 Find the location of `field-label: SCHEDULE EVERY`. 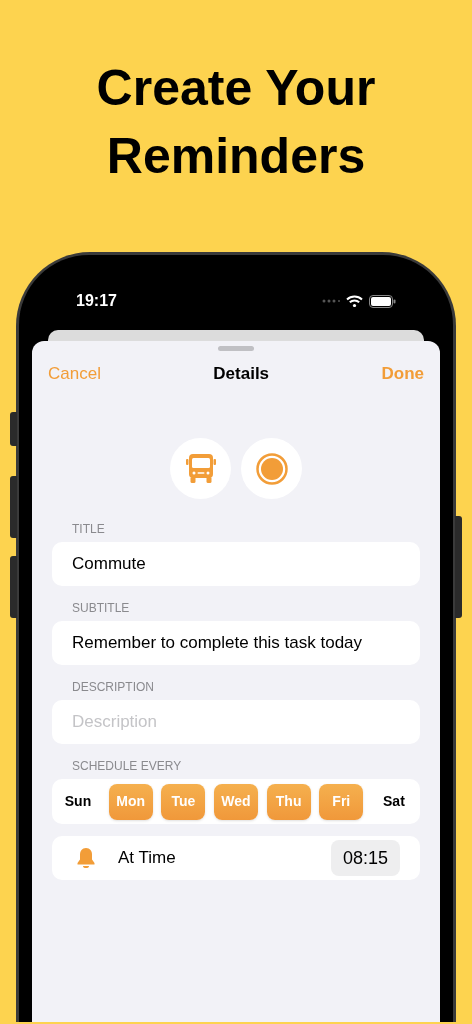

field-label: SCHEDULE EVERY is located at coordinates (127, 766).